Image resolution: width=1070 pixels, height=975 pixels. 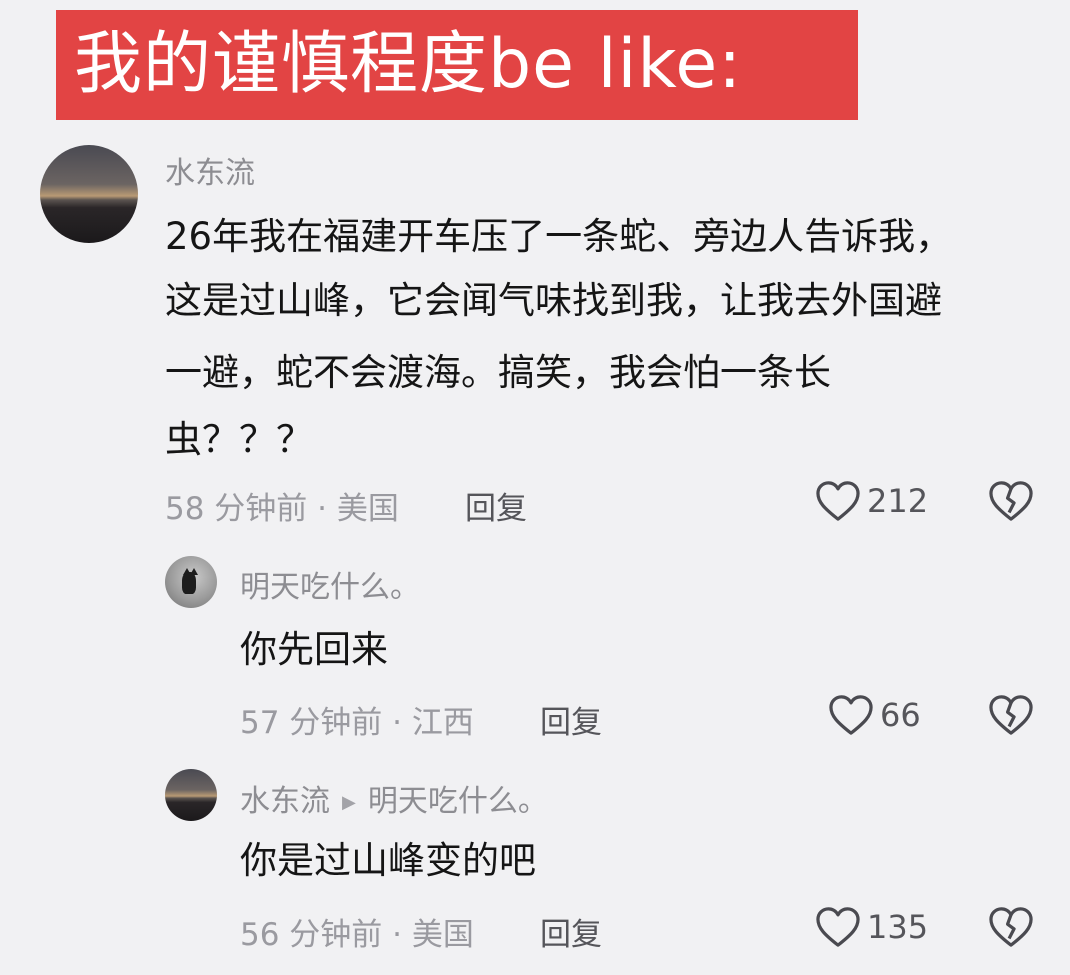 I want to click on reply-arrow-icon: ▶, so click(x=349, y=802).